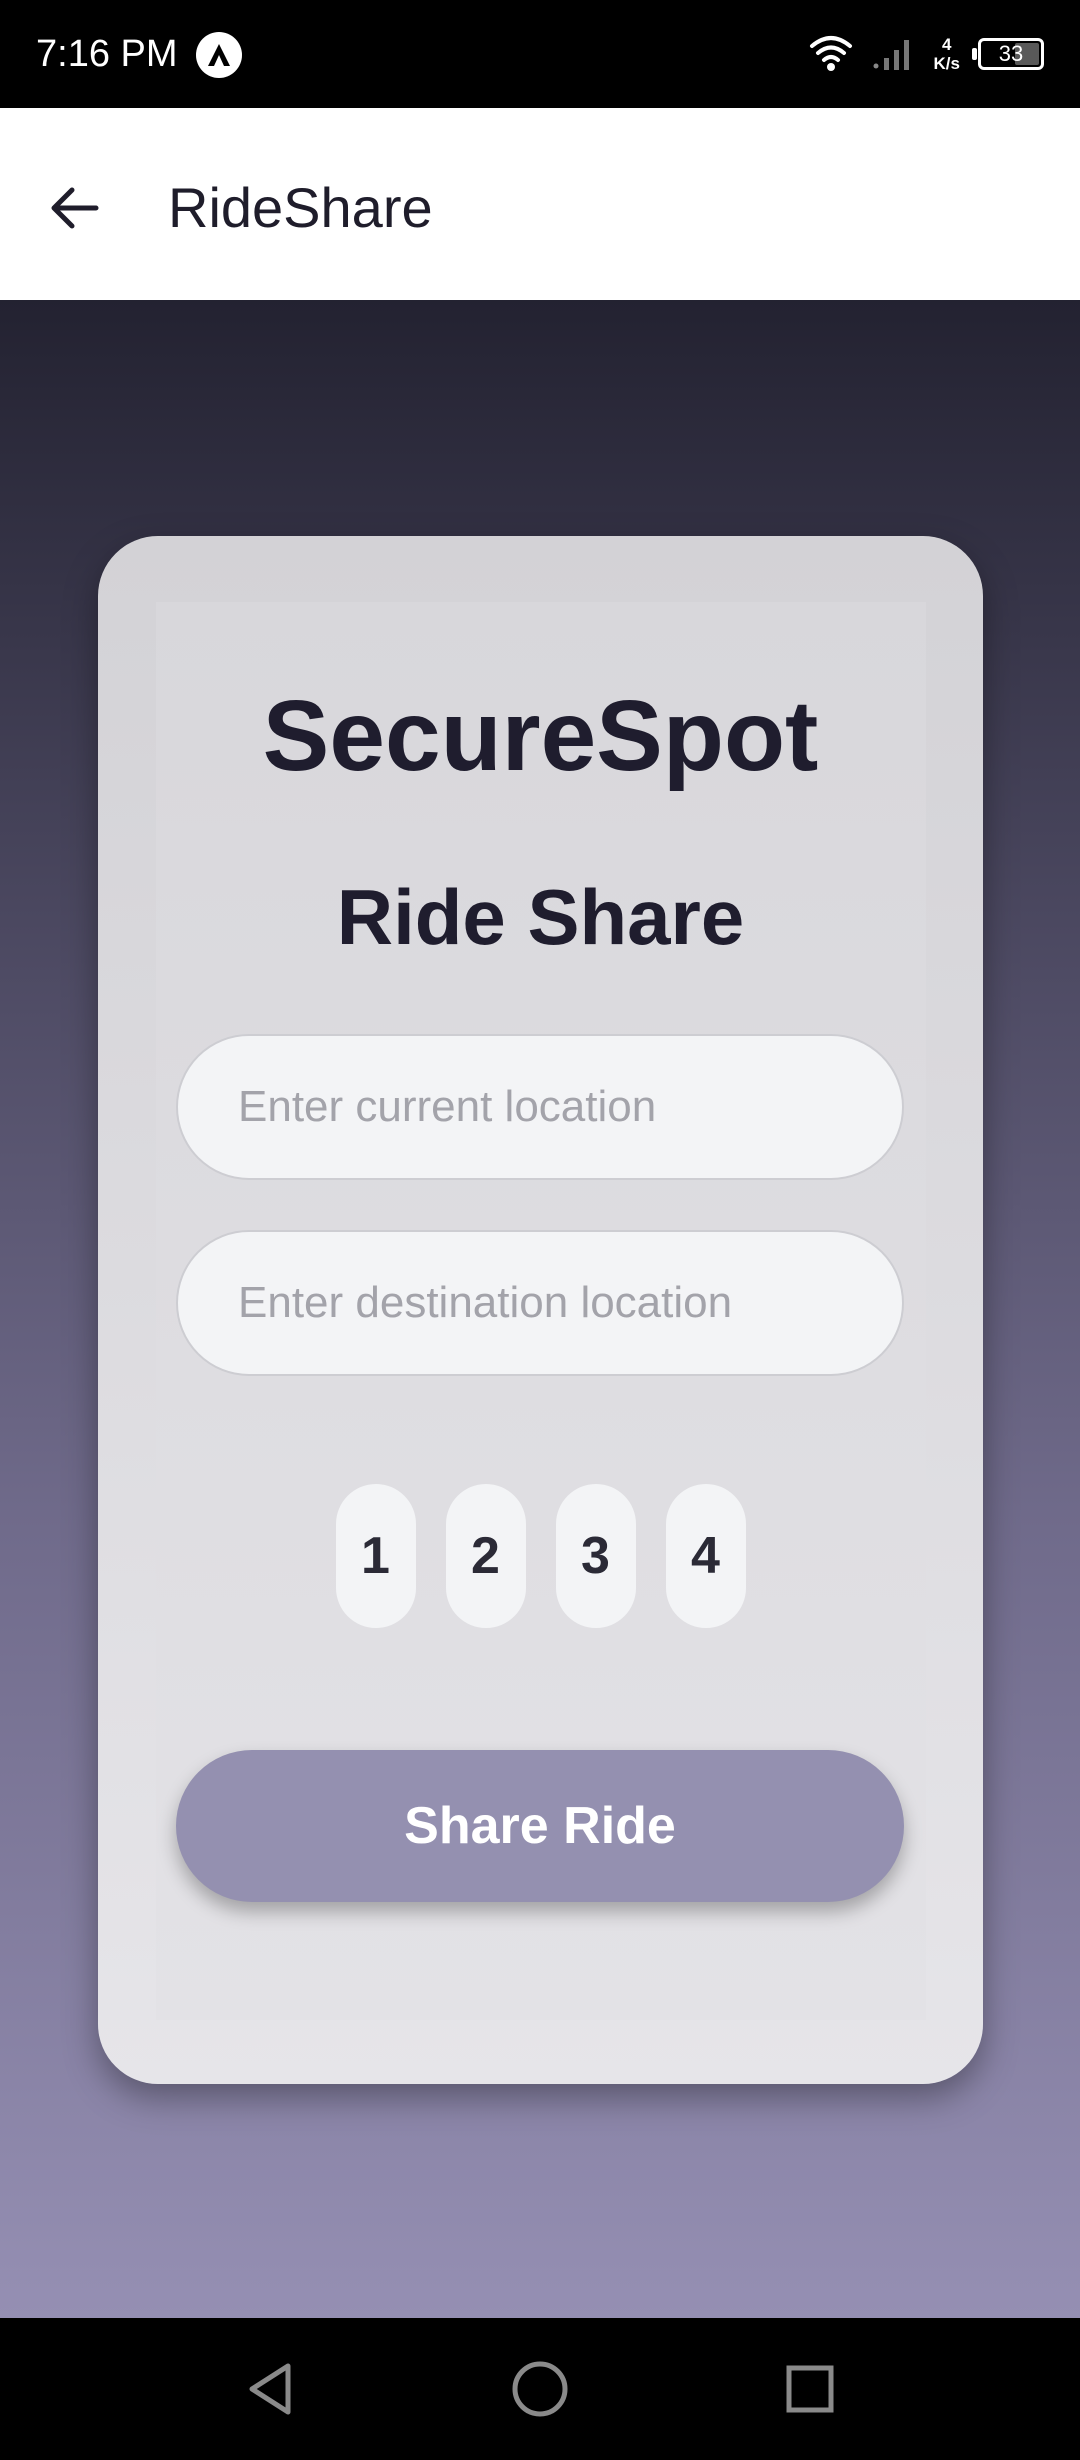 This screenshot has width=1080, height=2460. Describe the element at coordinates (300, 207) in the screenshot. I see `app-title: RideShare` at that location.